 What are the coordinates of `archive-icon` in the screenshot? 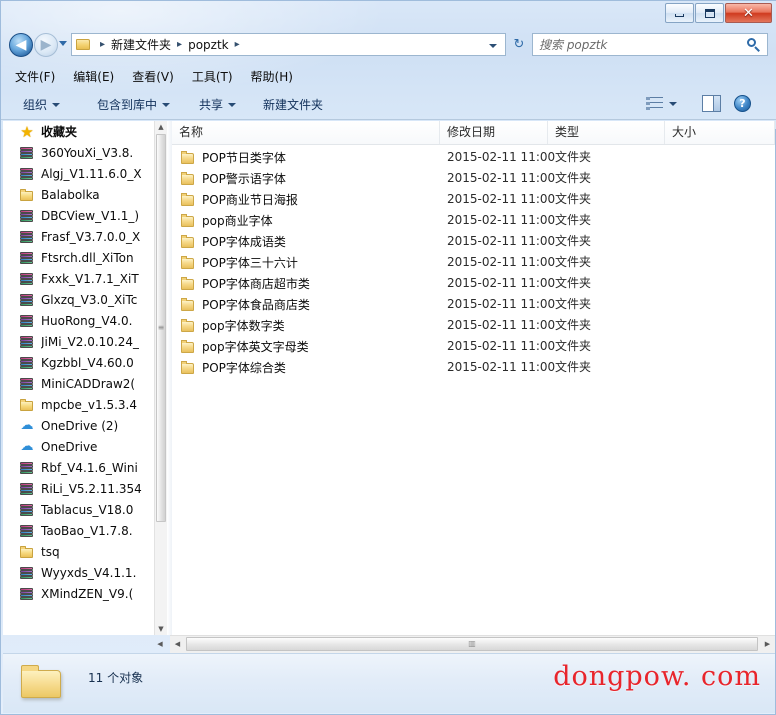 It's located at (27, 510).